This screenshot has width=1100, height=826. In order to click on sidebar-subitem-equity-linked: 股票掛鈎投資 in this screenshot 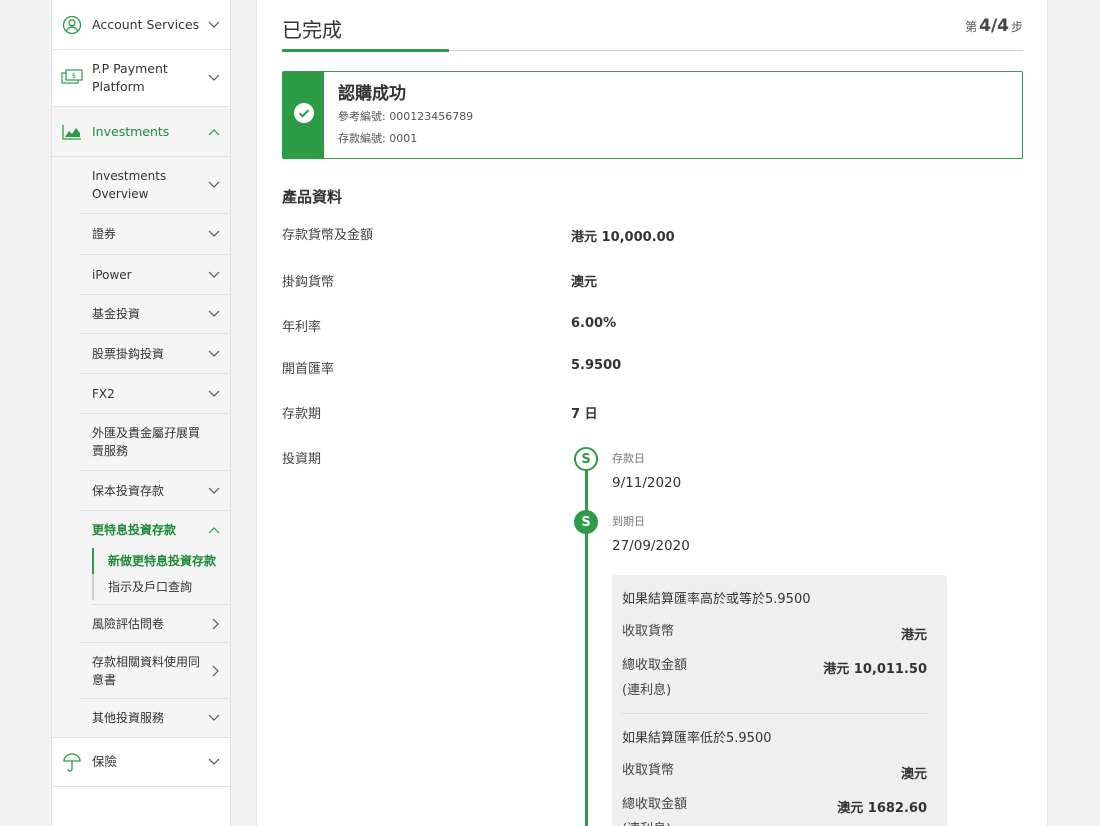, I will do `click(155, 354)`.